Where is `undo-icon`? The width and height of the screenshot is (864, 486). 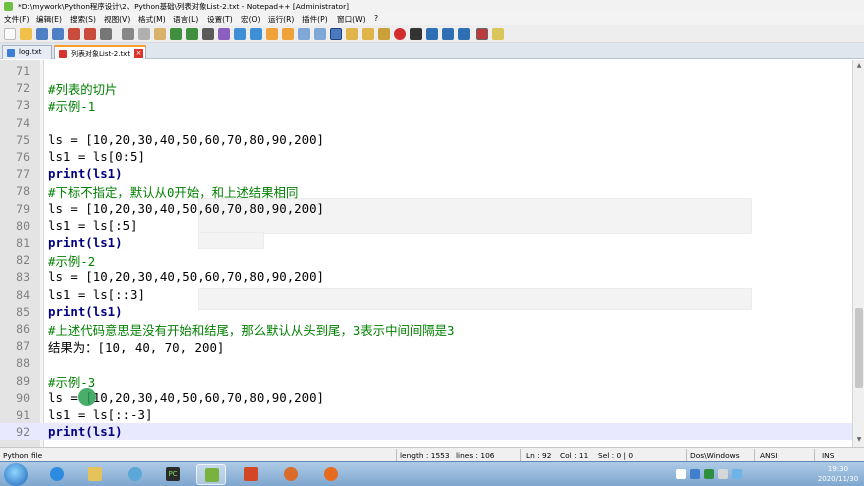 undo-icon is located at coordinates (176, 34).